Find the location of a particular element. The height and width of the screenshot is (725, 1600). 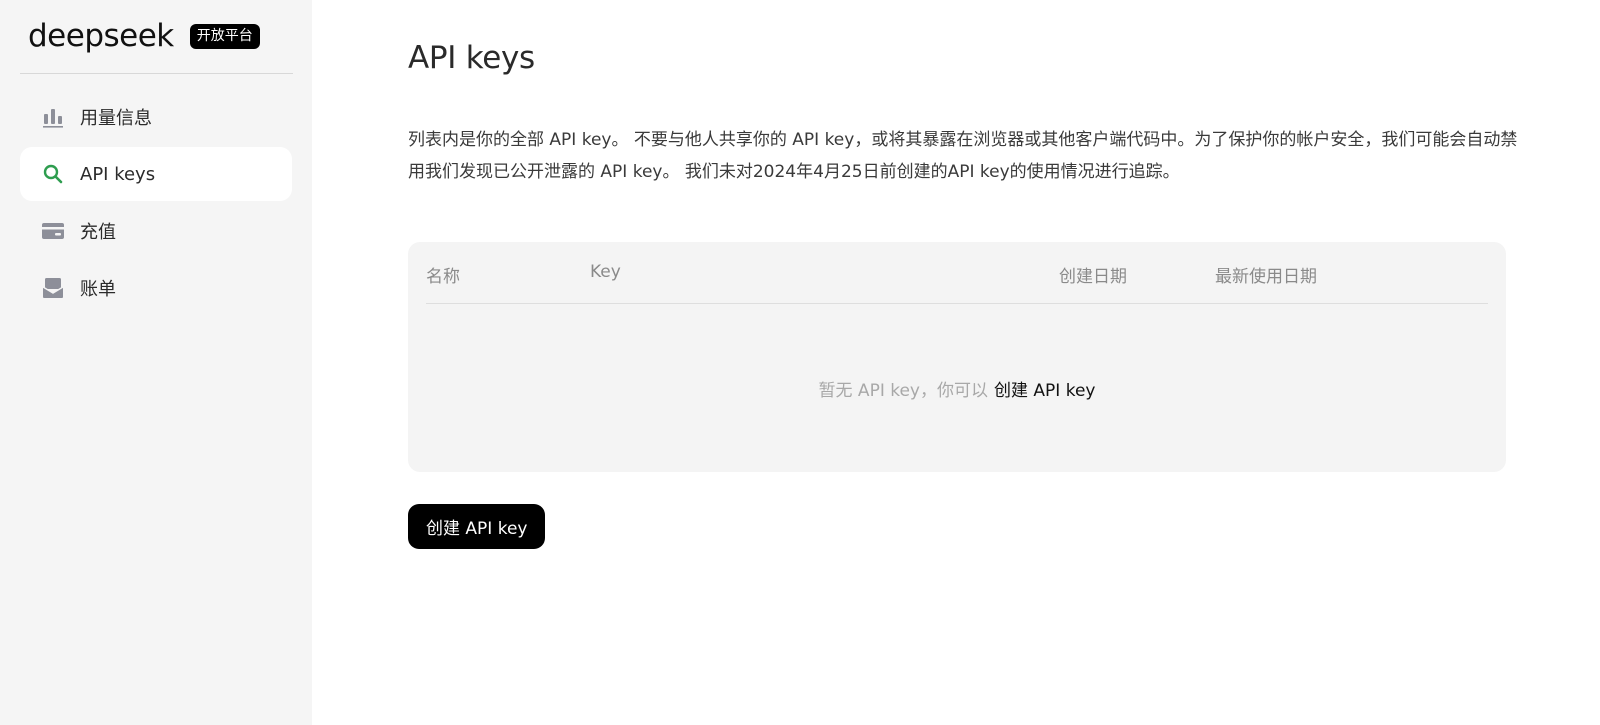

deepseek-logo: deepseek is located at coordinates (101, 36).